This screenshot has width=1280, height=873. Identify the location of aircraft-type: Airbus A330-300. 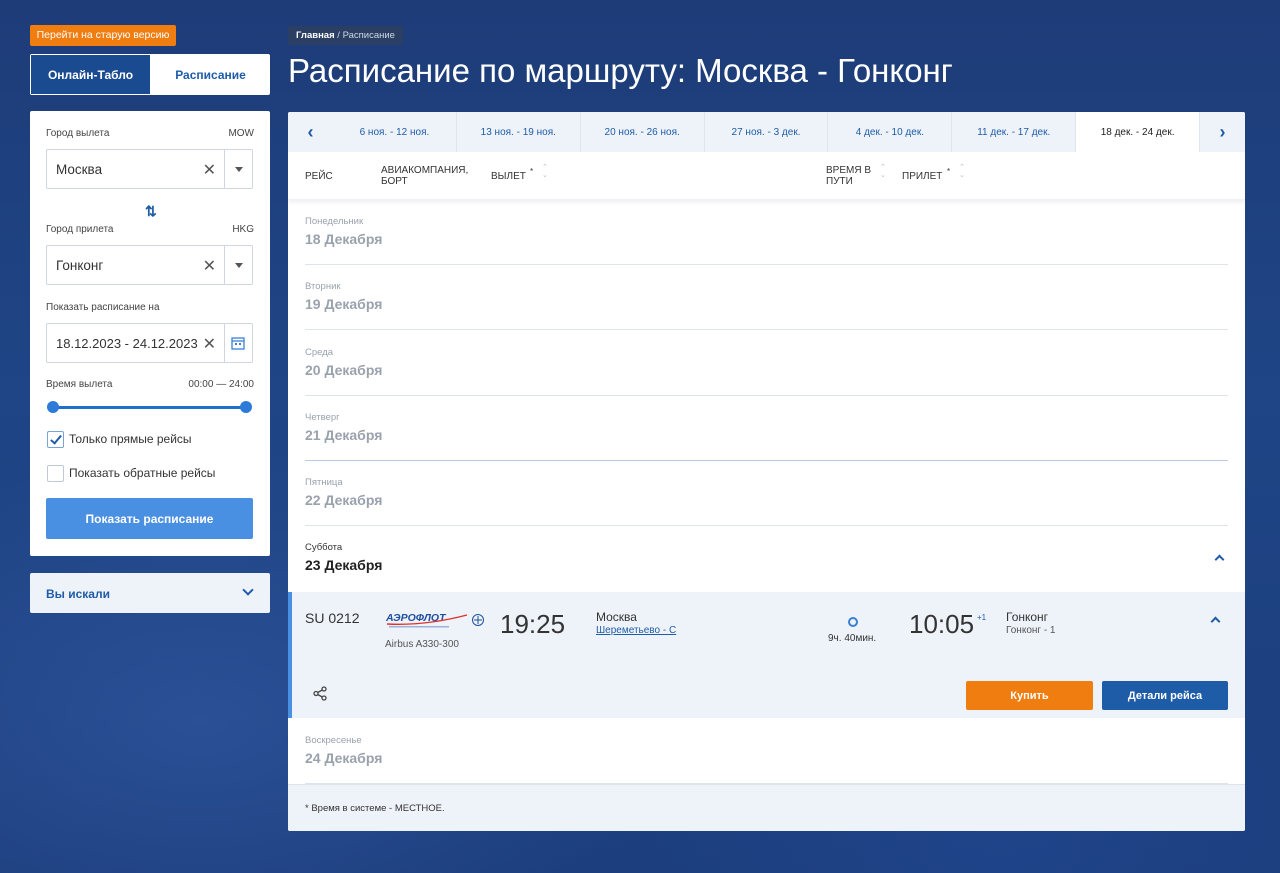
(422, 644).